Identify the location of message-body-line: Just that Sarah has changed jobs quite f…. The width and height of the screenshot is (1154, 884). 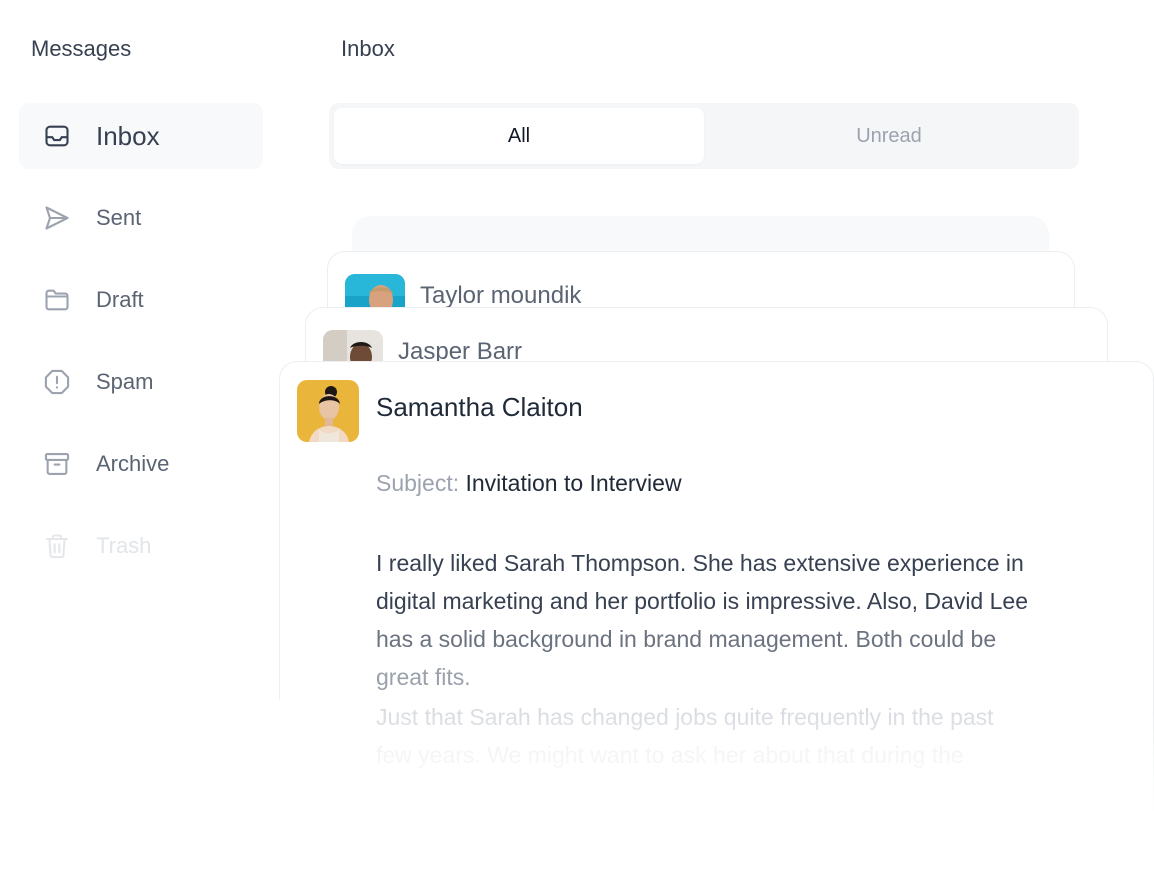
(685, 717).